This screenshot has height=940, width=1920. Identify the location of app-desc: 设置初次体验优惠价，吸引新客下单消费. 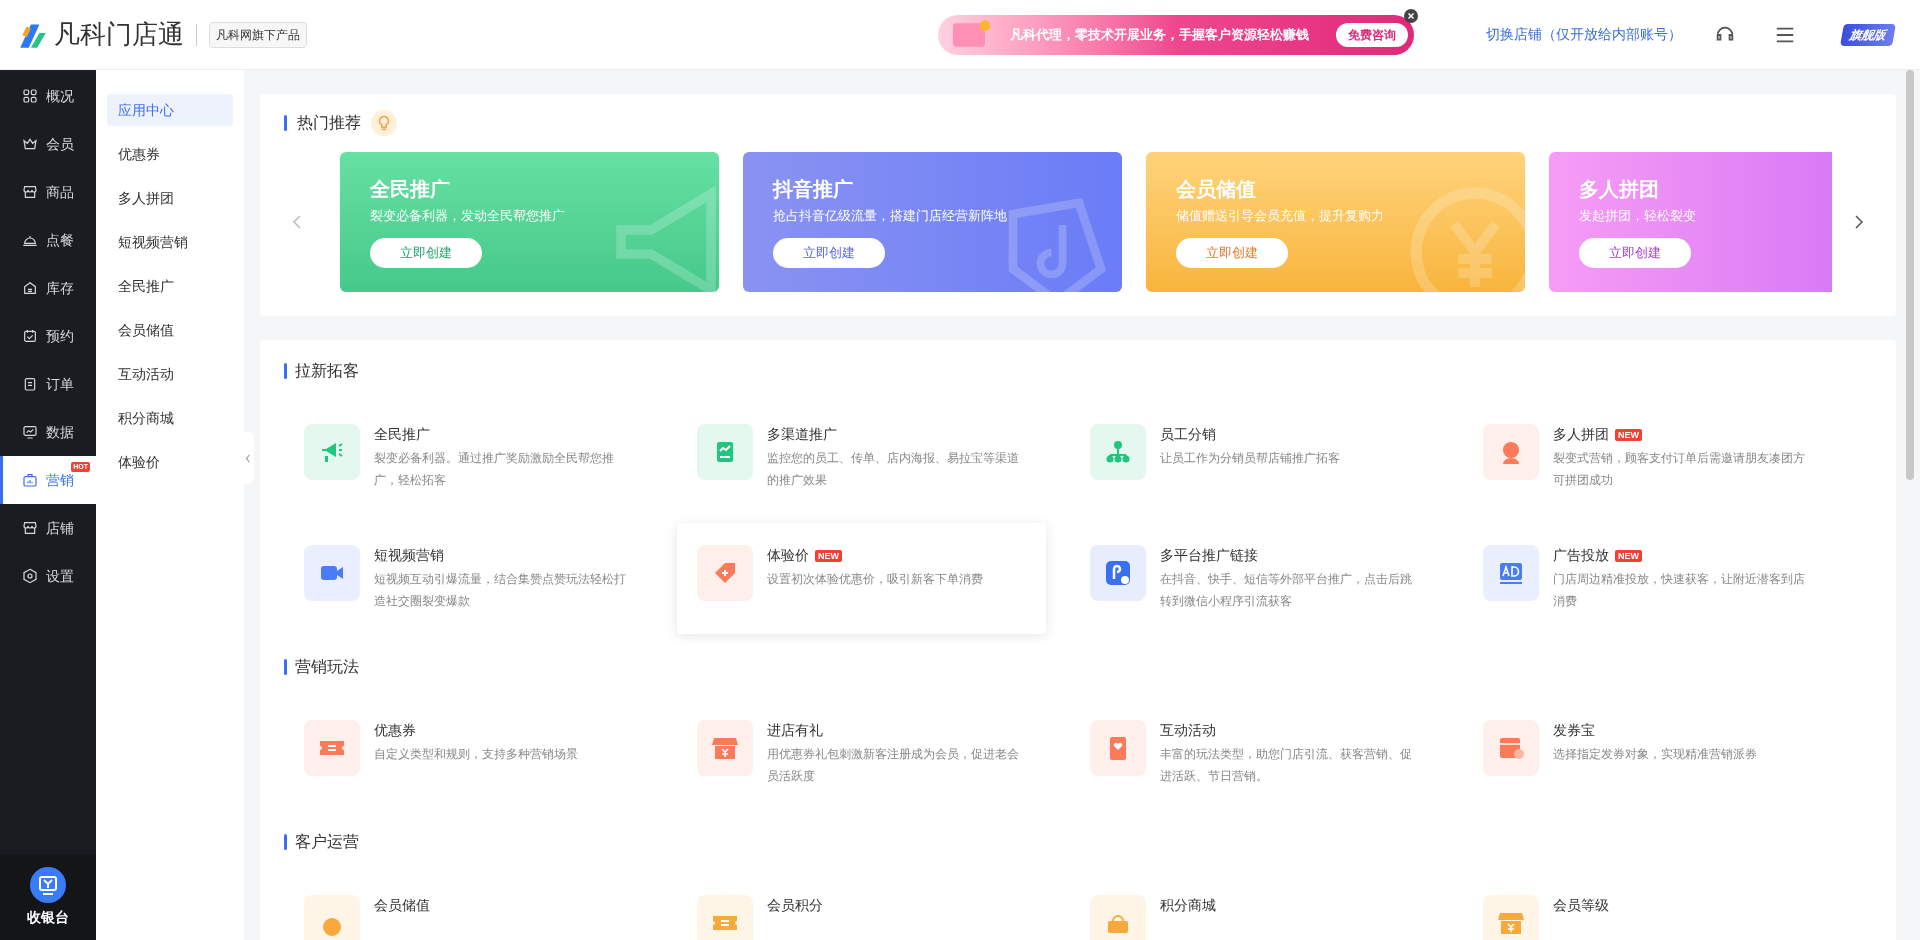
(875, 579).